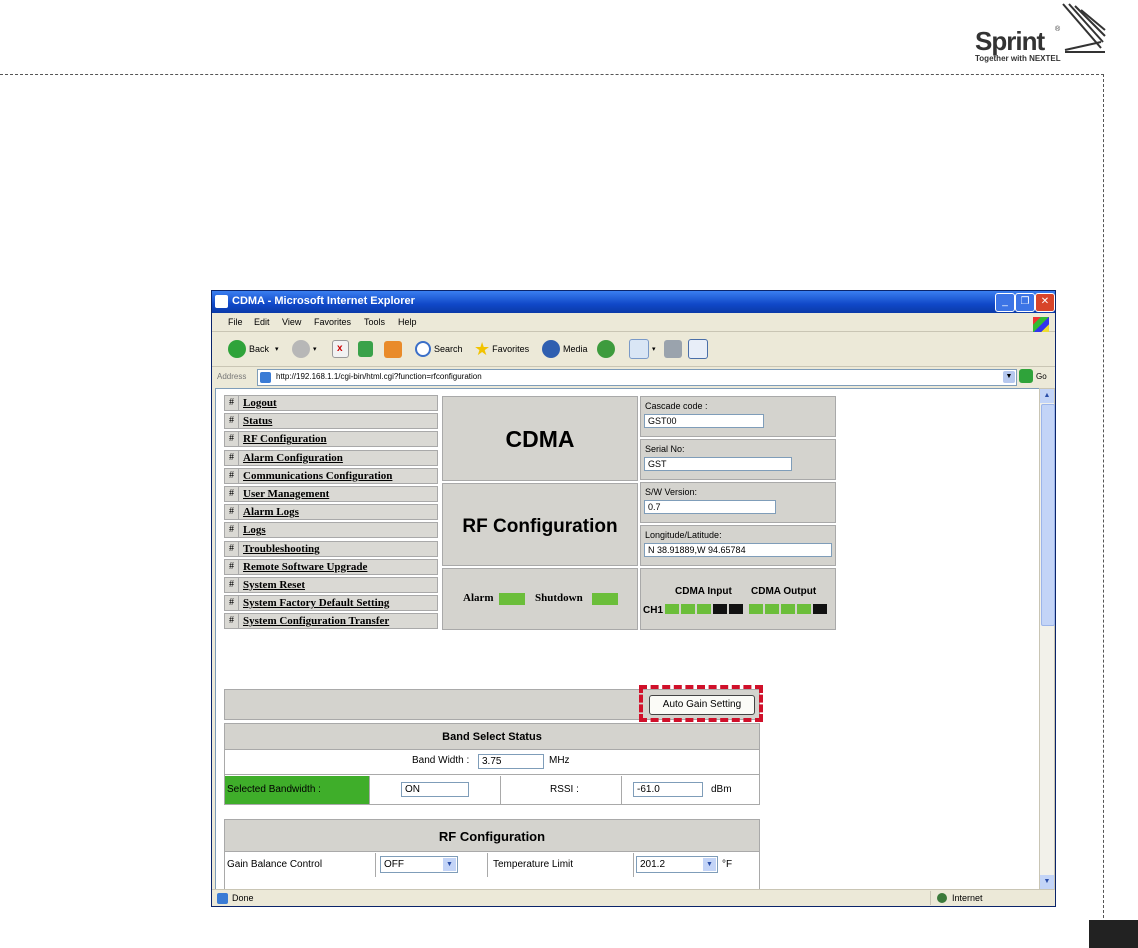  Describe the element at coordinates (1010, 41) in the screenshot. I see `brand-name: Sprint` at that location.